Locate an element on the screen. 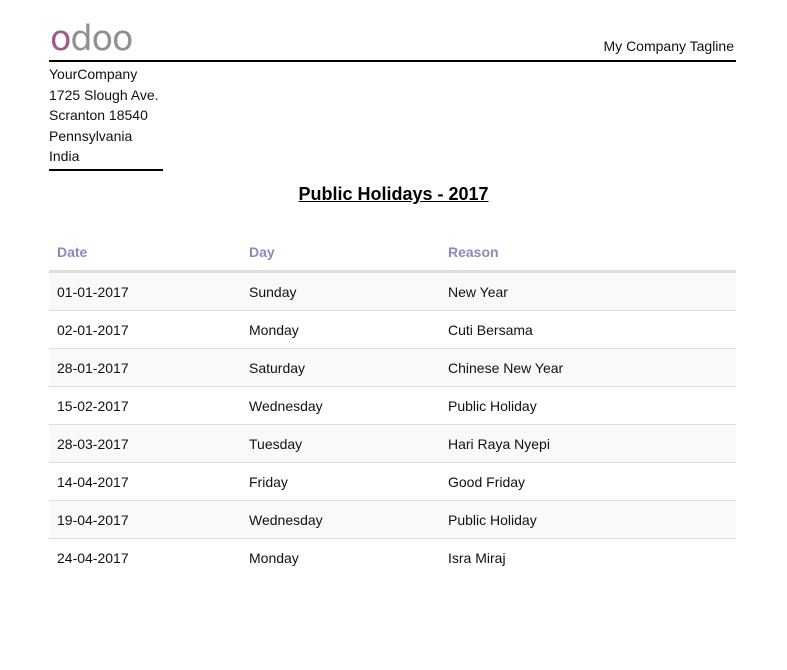 Image resolution: width=787 pixels, height=670 pixels. cell-reason: Isra Miraj is located at coordinates (477, 558).